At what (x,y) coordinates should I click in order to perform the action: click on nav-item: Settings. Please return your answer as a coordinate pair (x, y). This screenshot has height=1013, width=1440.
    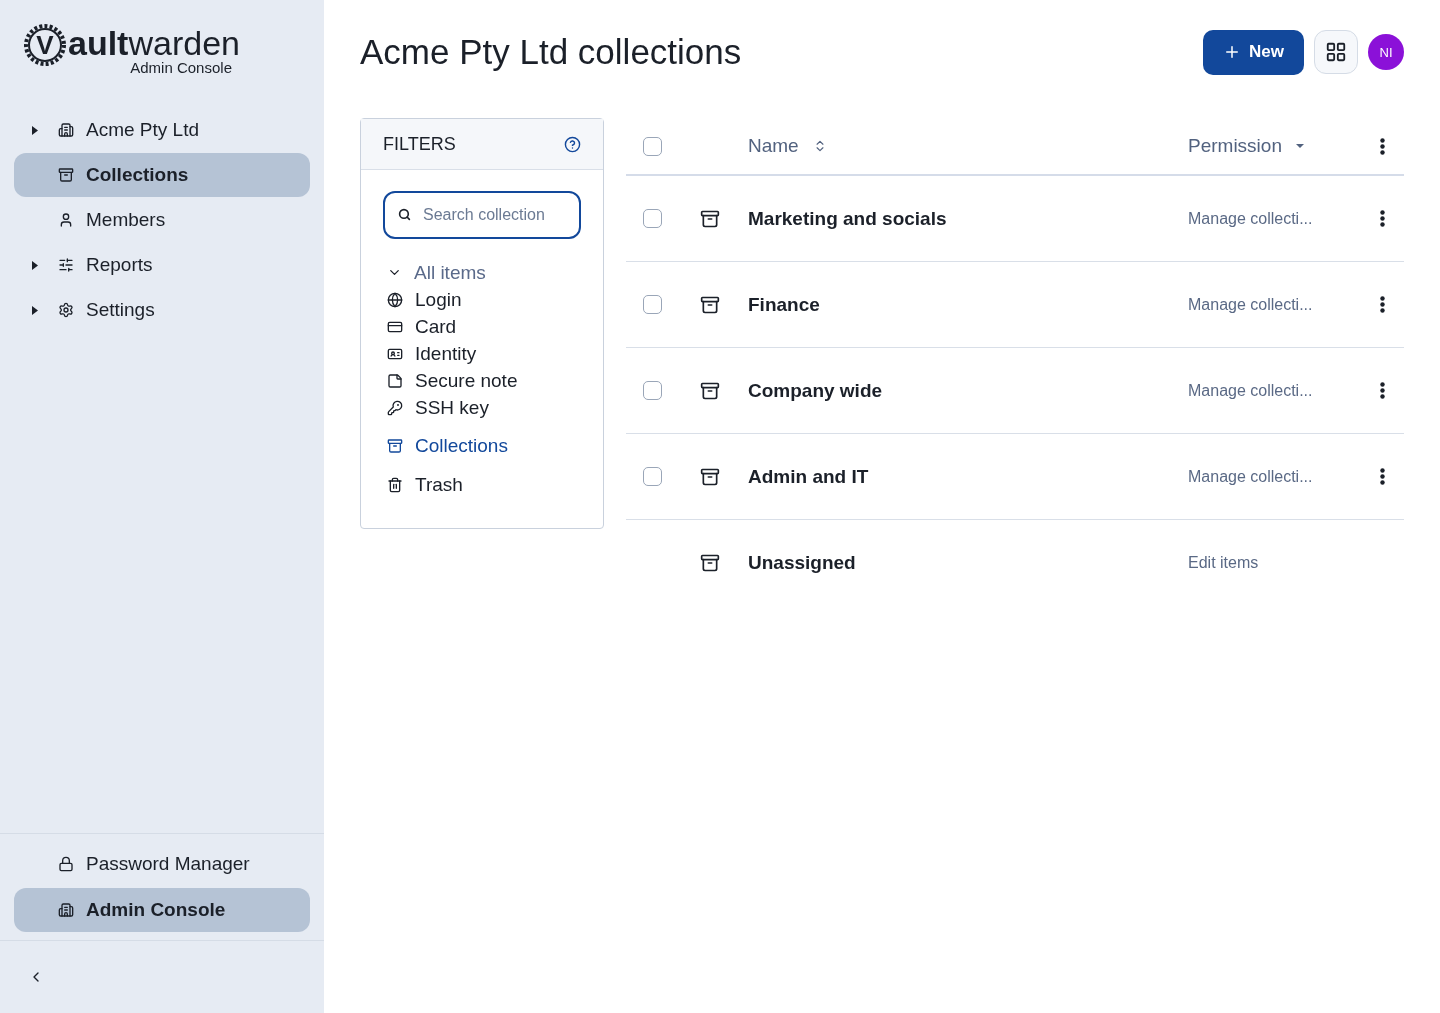
    Looking at the image, I should click on (162, 310).